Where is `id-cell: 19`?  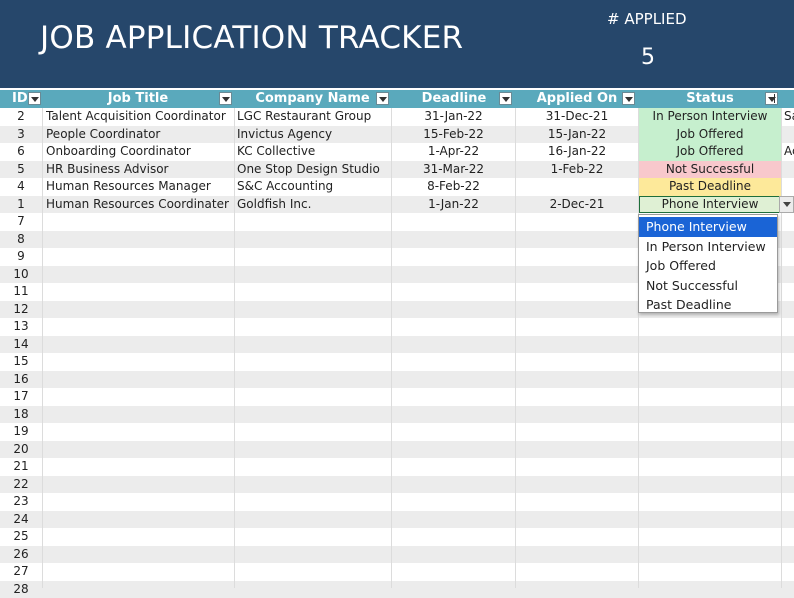
id-cell: 19 is located at coordinates (21, 432).